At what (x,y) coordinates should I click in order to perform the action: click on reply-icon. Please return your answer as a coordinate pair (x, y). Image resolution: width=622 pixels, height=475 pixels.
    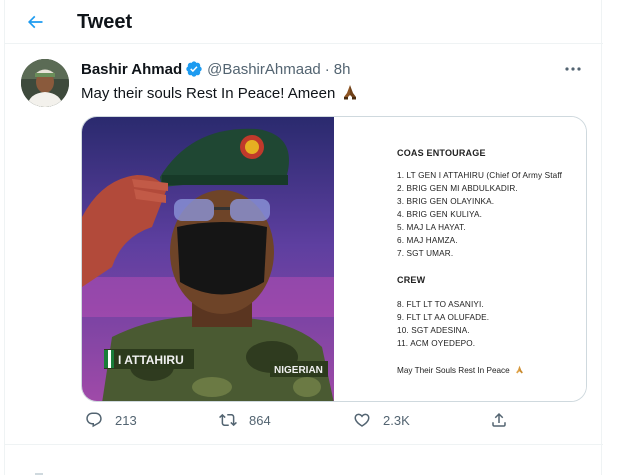
    Looking at the image, I should click on (94, 420).